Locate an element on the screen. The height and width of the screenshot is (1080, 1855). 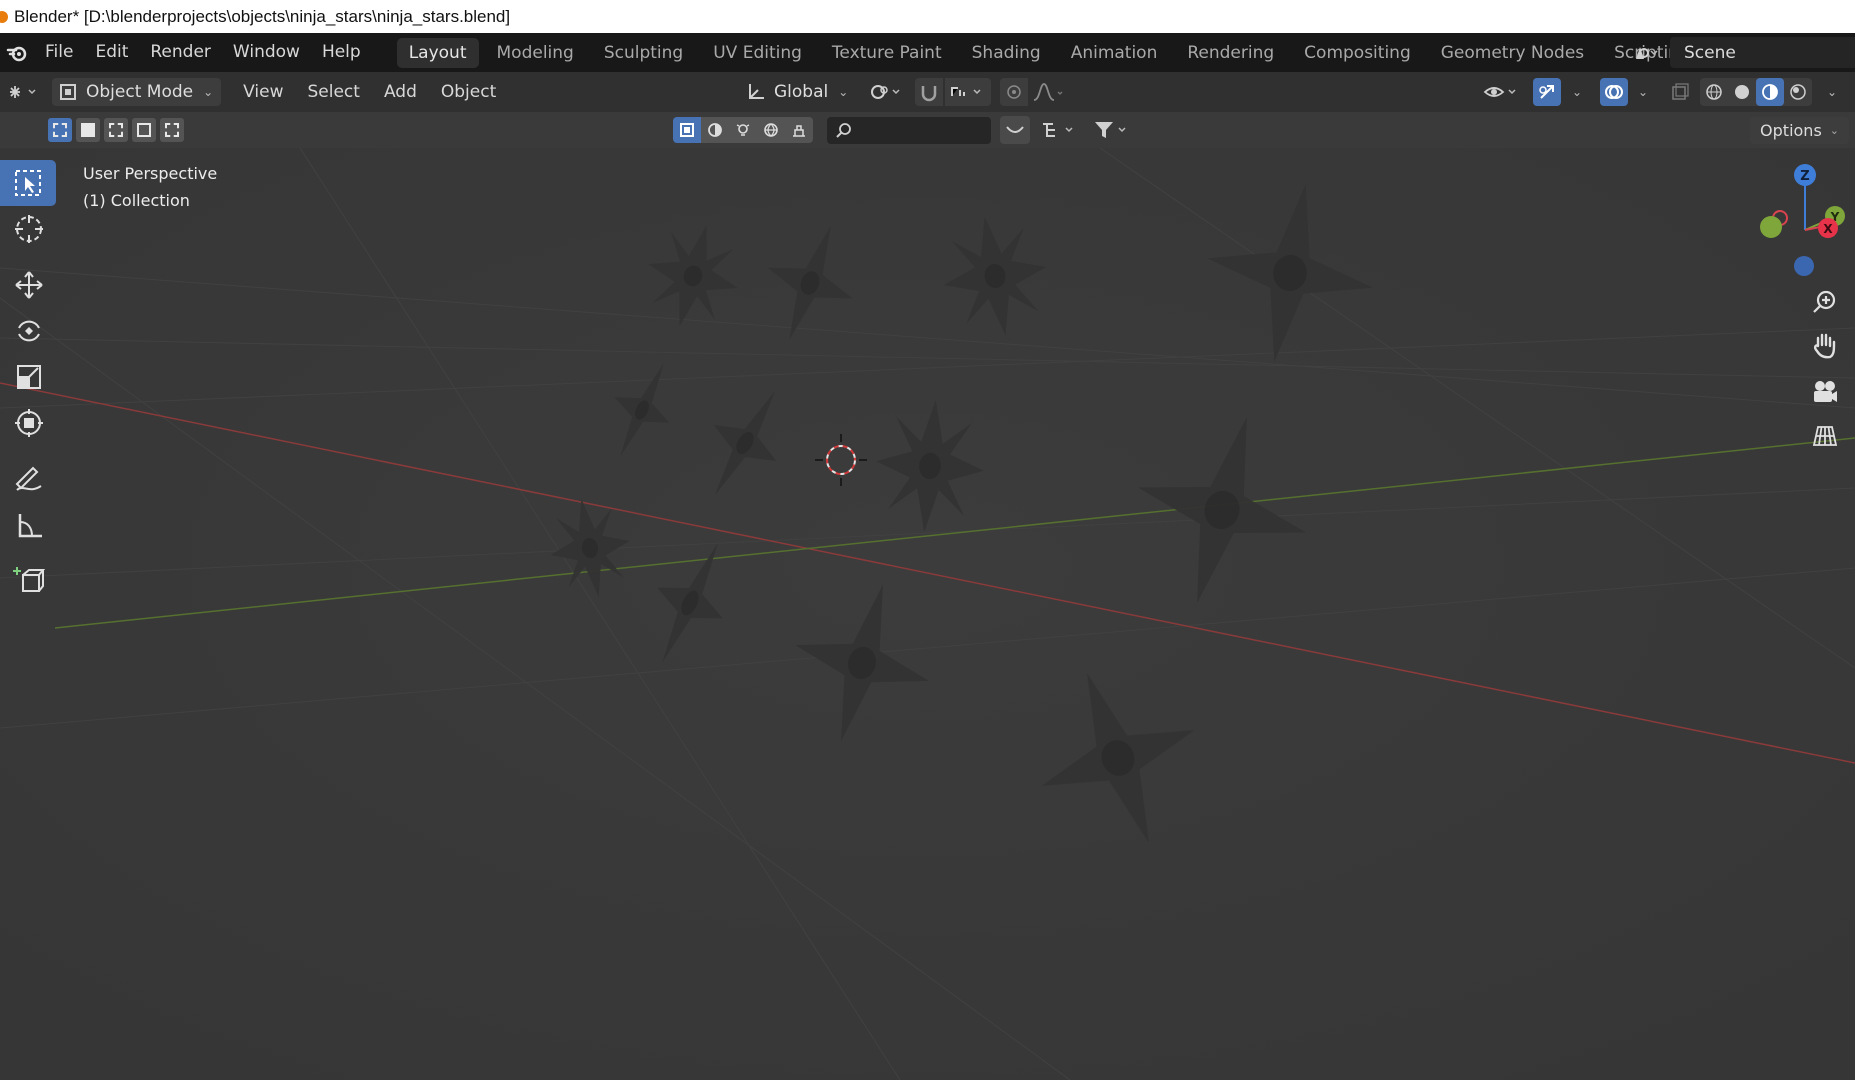
material-filter-icon is located at coordinates (715, 130).